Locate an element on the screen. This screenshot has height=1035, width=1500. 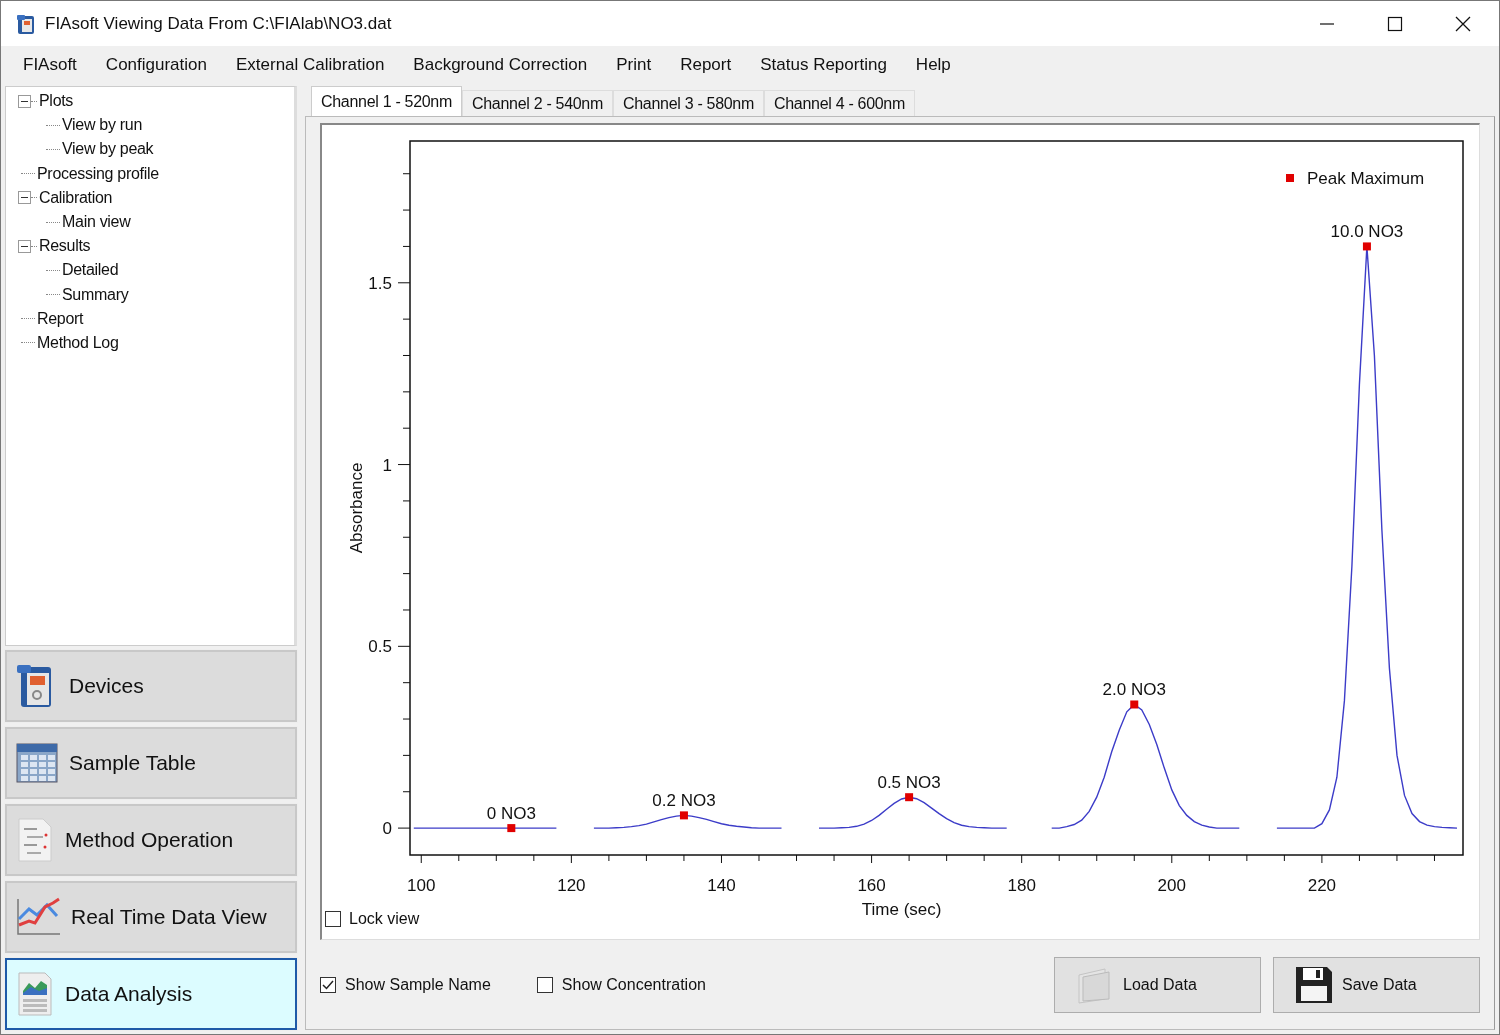
table-icon is located at coordinates (37, 763).